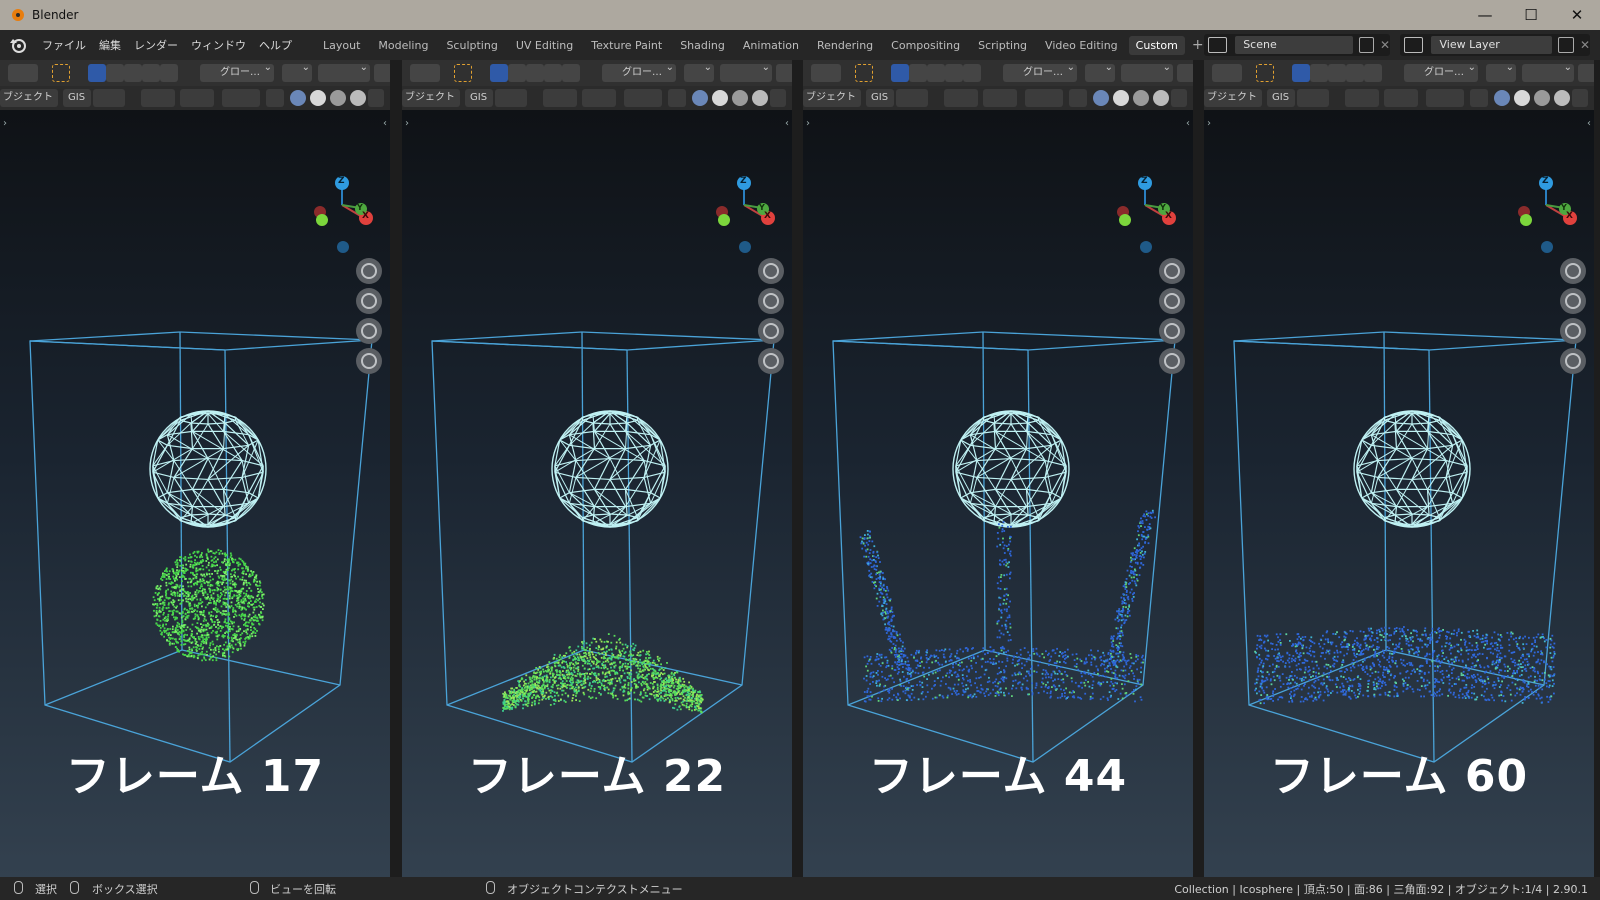  Describe the element at coordinates (1577, 15) in the screenshot. I see `close-button: ✕` at that location.